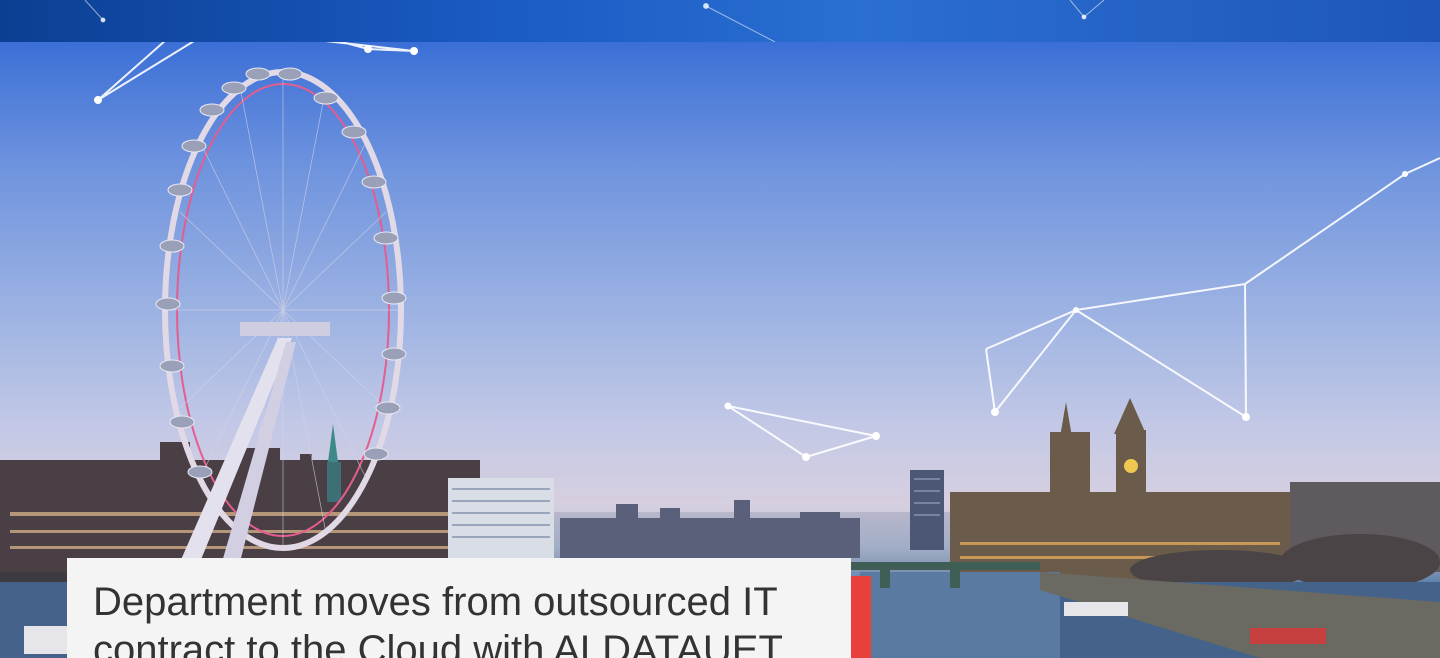 This screenshot has height=658, width=1440. What do you see at coordinates (861, 617) in the screenshot?
I see `accent-bar` at bounding box center [861, 617].